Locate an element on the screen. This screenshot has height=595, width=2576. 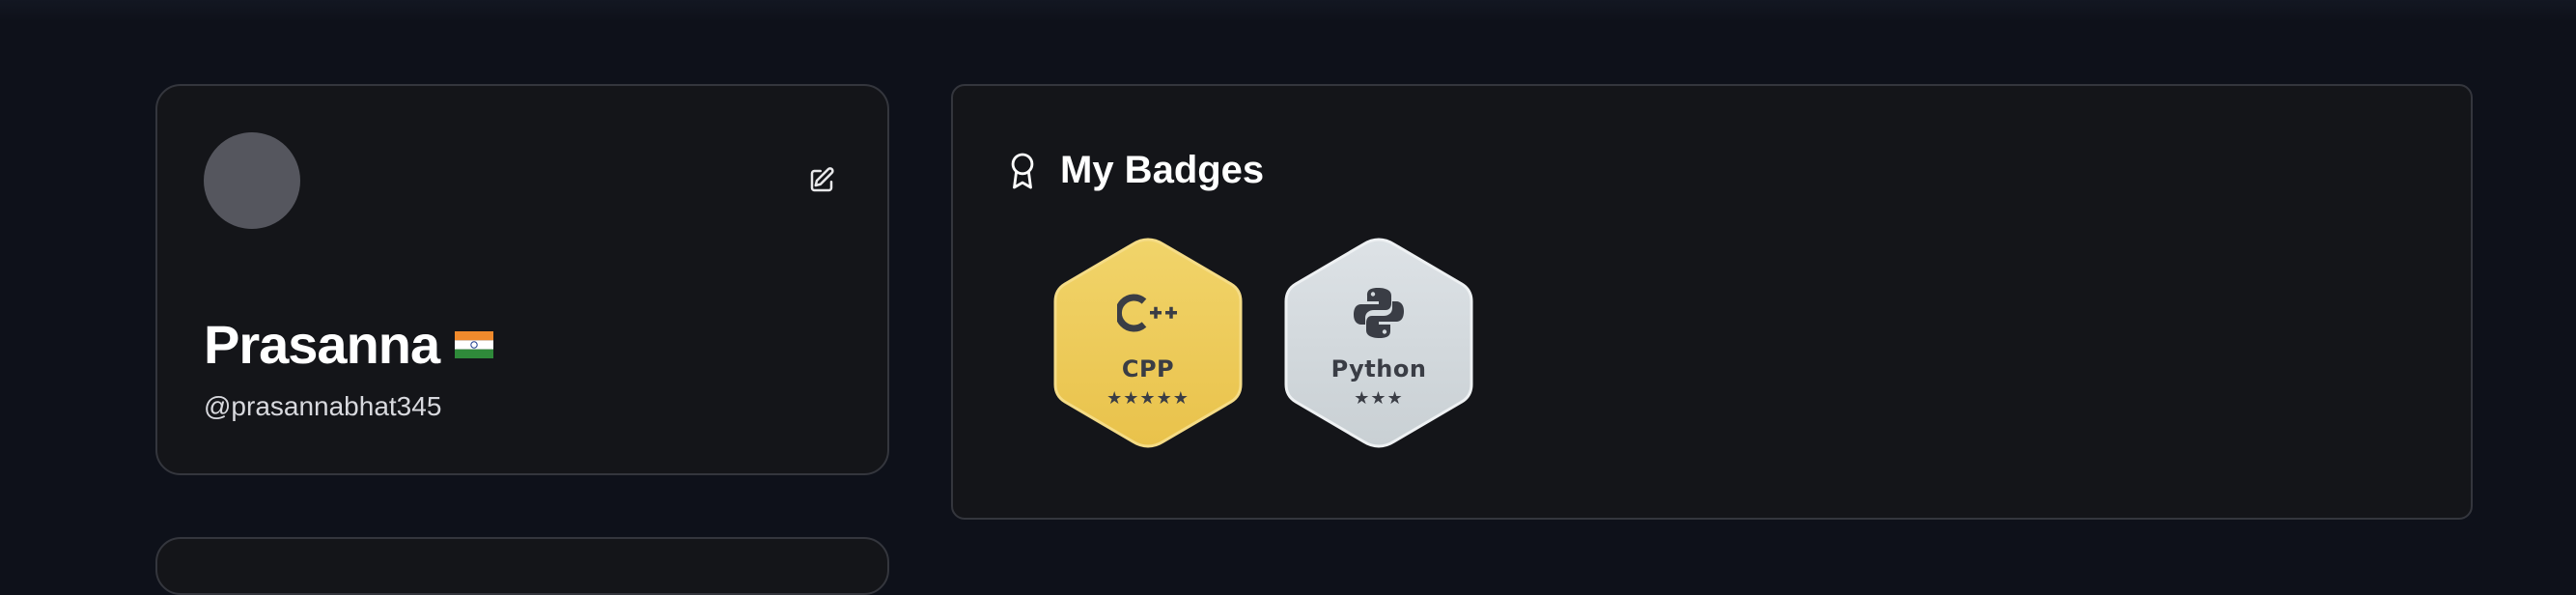
badges-title: My Badges is located at coordinates (1163, 170).